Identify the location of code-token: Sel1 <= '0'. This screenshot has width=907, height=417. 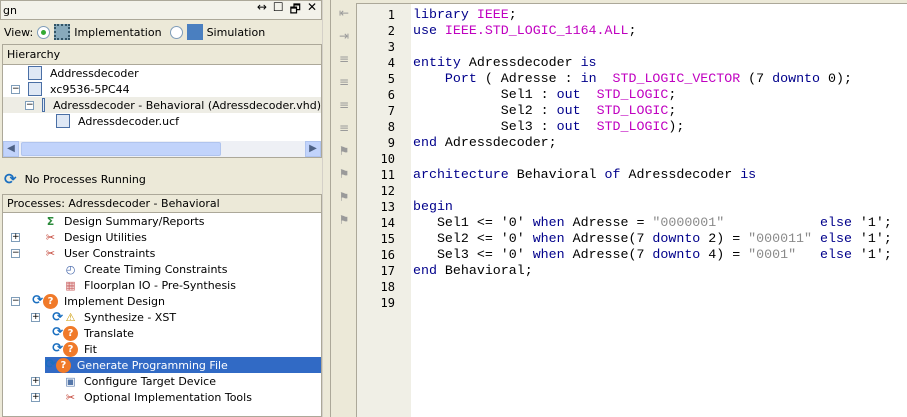
(473, 222).